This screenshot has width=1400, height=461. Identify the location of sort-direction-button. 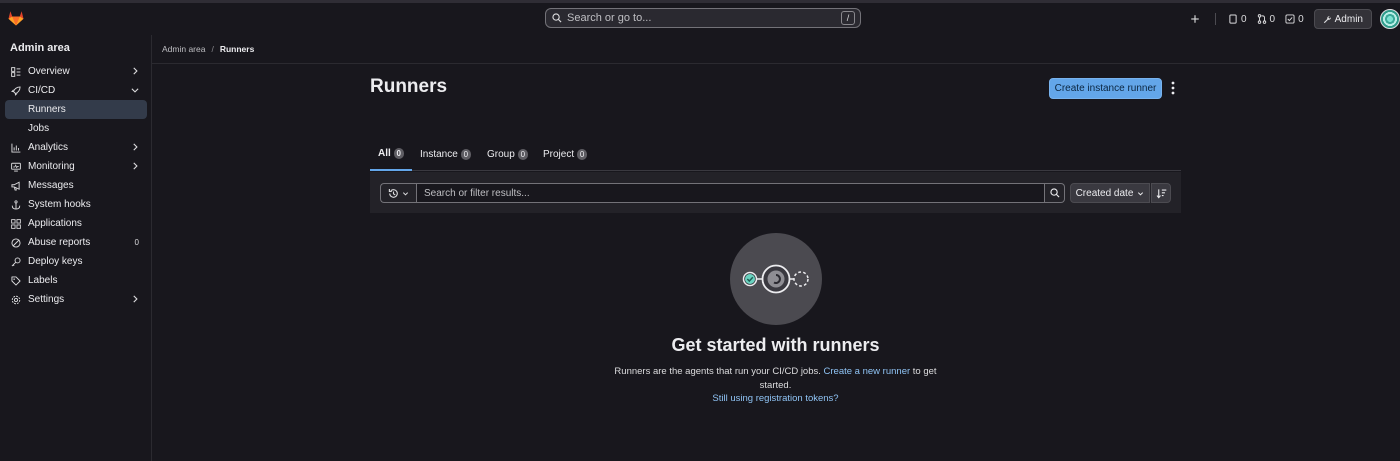
(1161, 193).